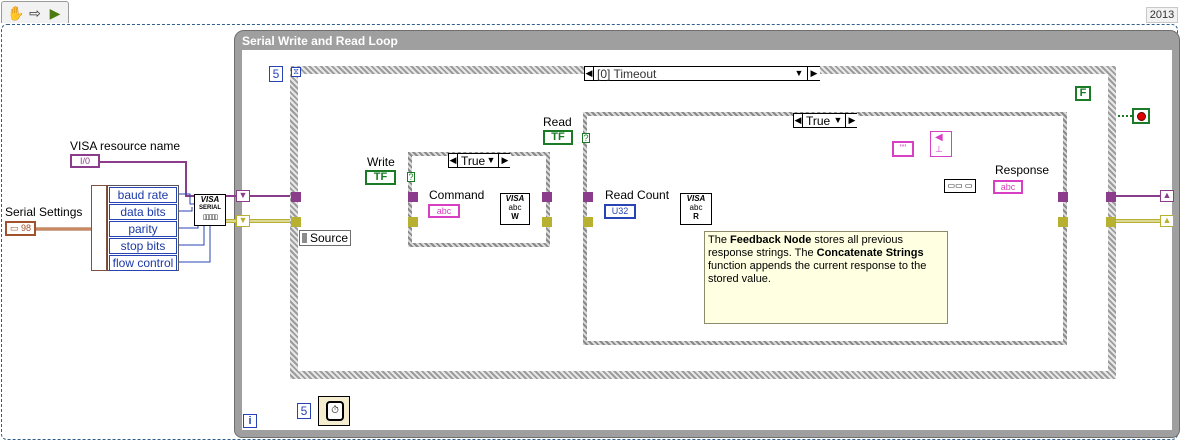  What do you see at coordinates (903, 149) in the screenshot?
I see `empty-string-constant: ""` at bounding box center [903, 149].